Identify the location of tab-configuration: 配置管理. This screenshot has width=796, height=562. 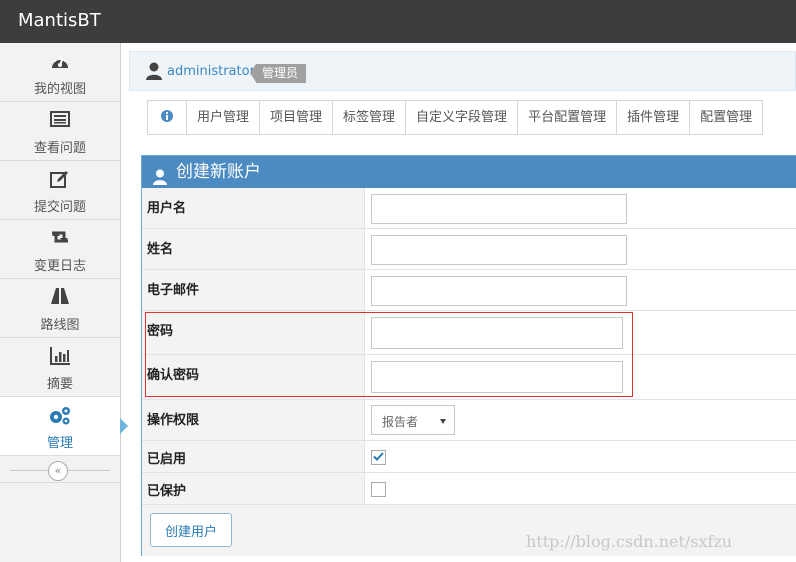
(727, 117).